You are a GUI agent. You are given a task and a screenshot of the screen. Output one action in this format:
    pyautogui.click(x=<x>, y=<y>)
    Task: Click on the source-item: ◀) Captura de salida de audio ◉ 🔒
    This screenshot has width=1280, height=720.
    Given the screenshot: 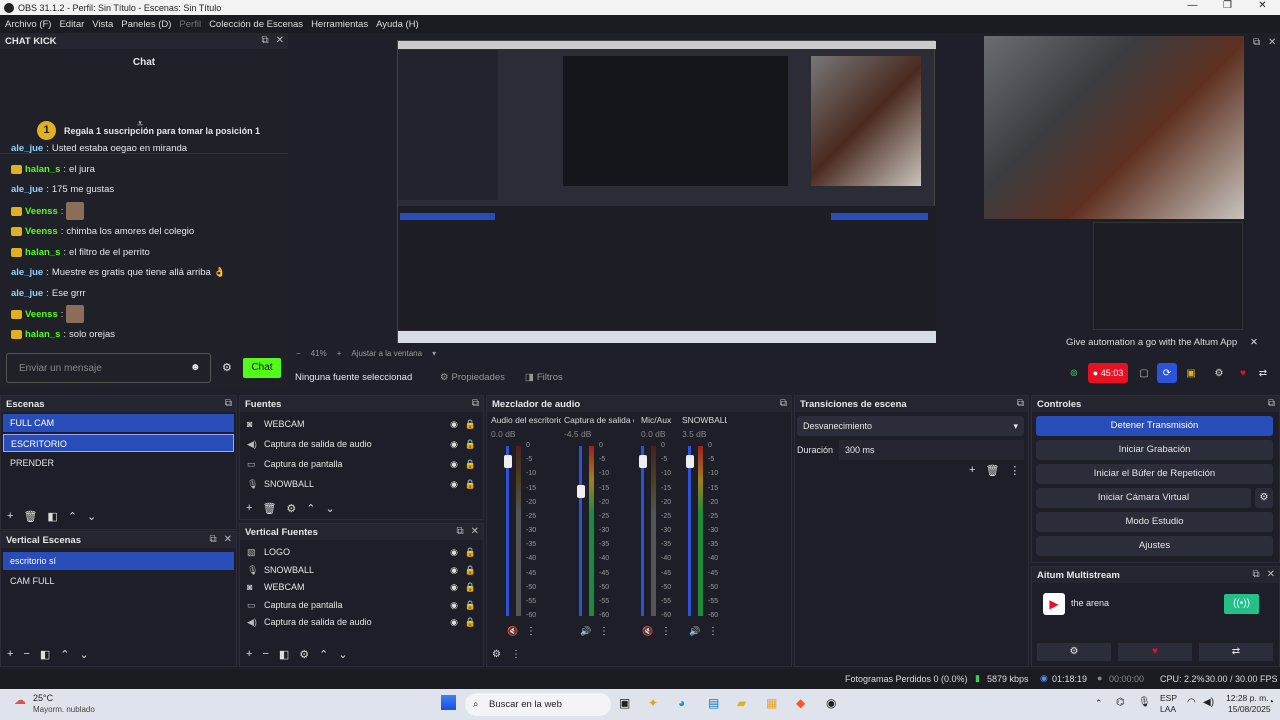 What is the action you would take?
    pyautogui.click(x=365, y=444)
    